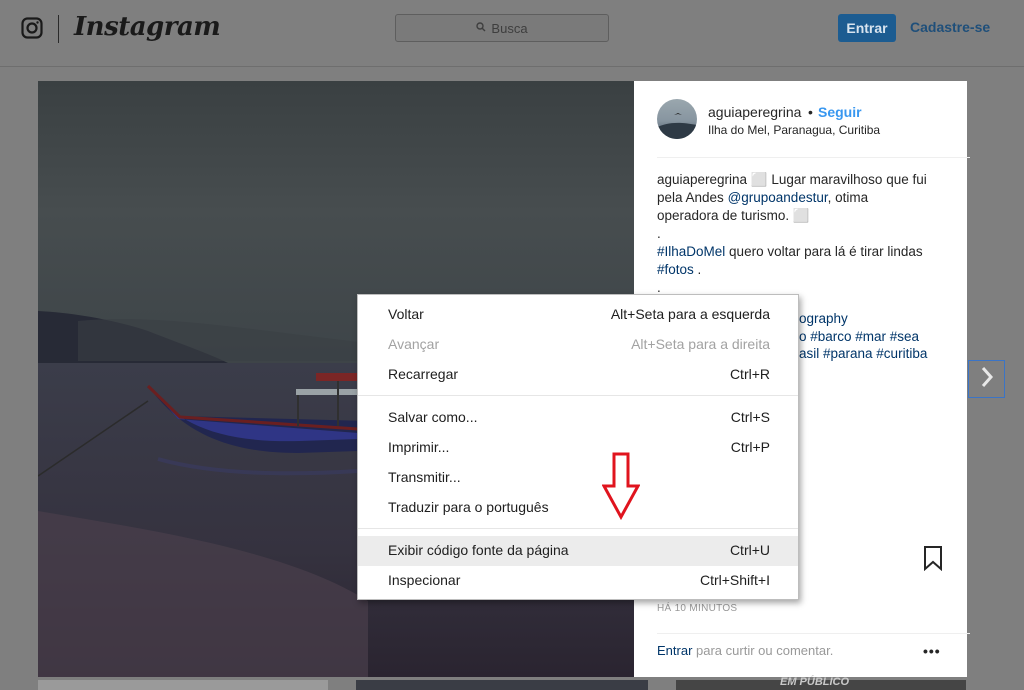 The image size is (1024, 690). Describe the element at coordinates (950, 27) in the screenshot. I see `signup-link: Cadastre-se` at that location.